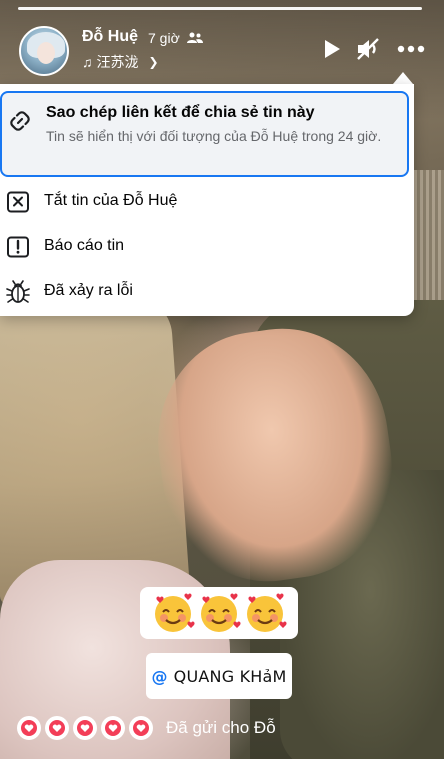 This screenshot has width=444, height=759. What do you see at coordinates (18, 202) in the screenshot?
I see `close-box-icon` at bounding box center [18, 202].